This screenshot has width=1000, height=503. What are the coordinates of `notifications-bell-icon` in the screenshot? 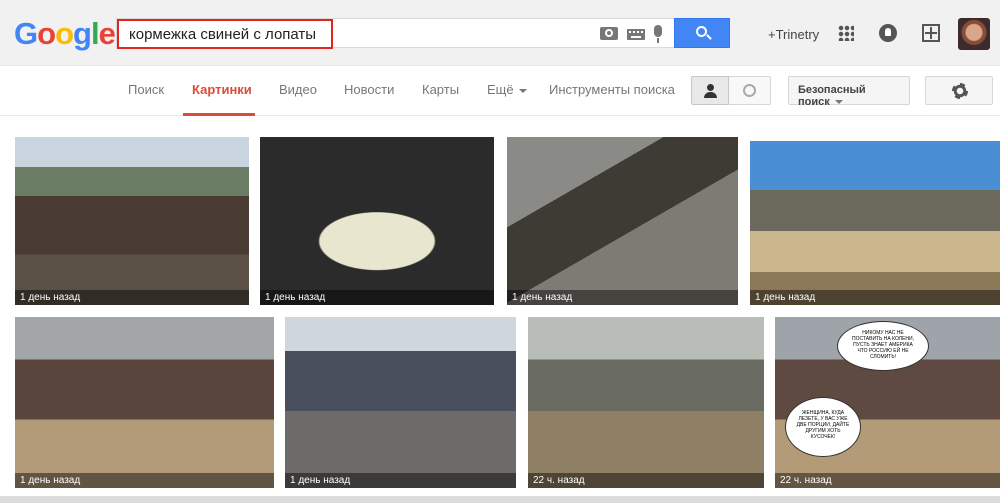 It's located at (888, 33).